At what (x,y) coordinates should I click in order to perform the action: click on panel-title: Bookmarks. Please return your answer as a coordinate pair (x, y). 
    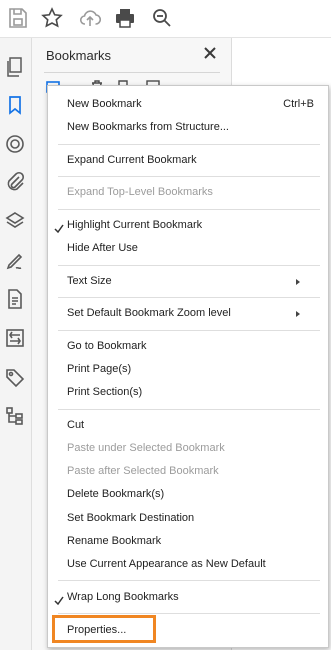
    Looking at the image, I should click on (79, 55).